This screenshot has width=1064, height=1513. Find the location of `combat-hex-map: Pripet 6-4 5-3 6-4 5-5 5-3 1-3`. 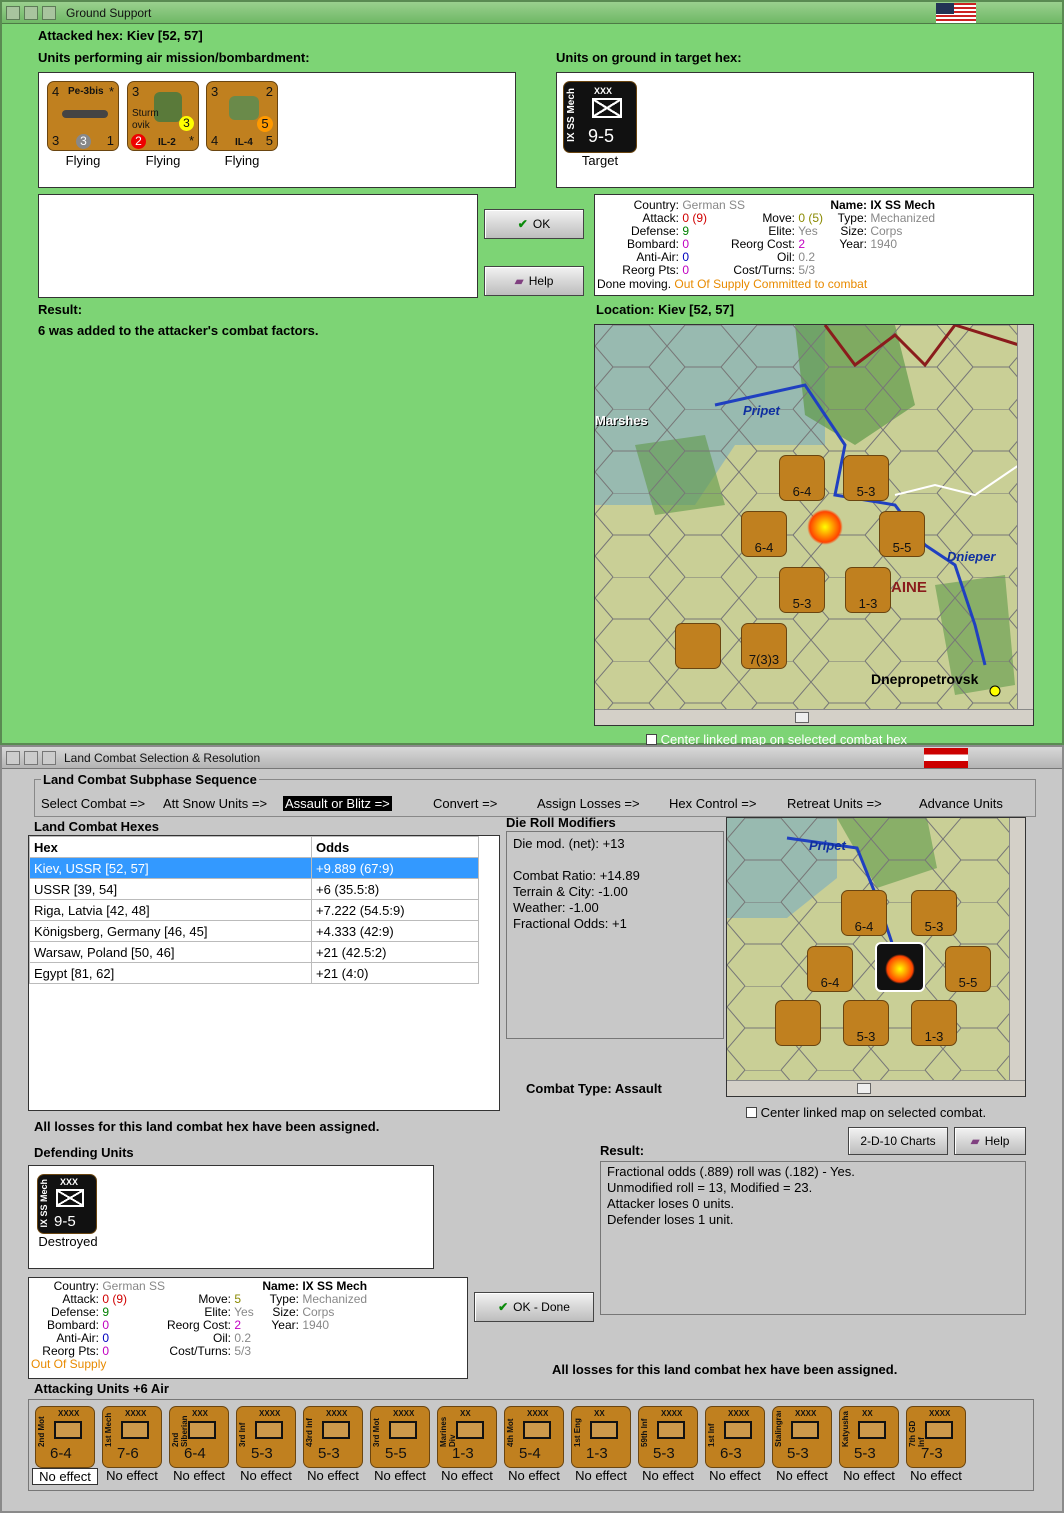

combat-hex-map: Pripet 6-4 5-3 6-4 5-5 5-3 1-3 is located at coordinates (876, 957).